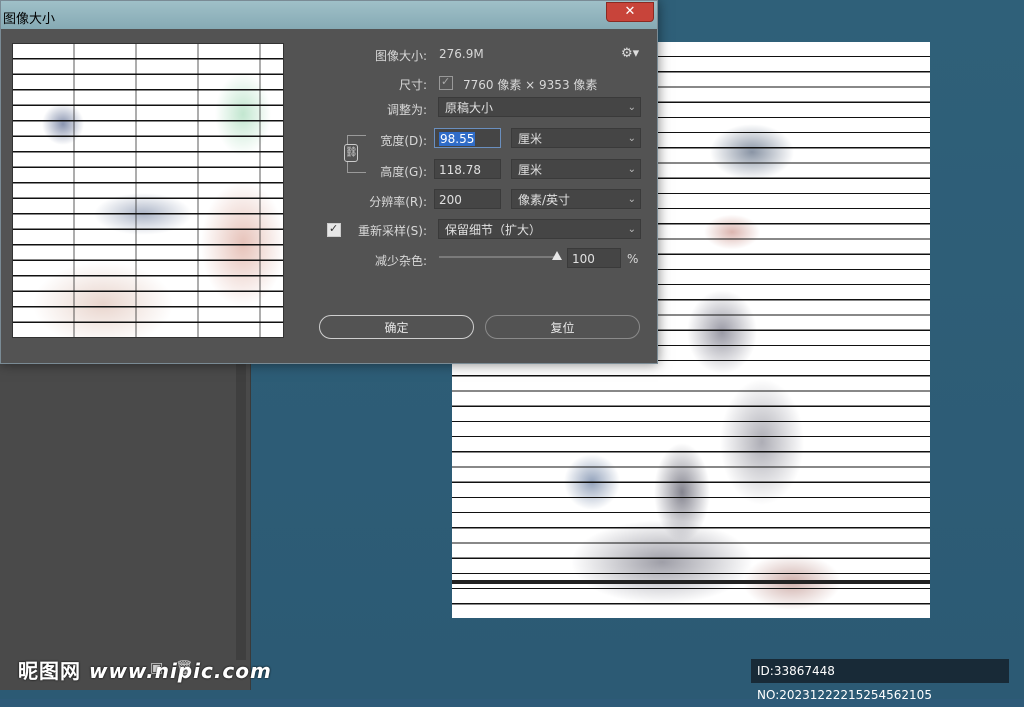 This screenshot has height=707, width=1024. I want to click on image-size-value: 276.9M, so click(461, 54).